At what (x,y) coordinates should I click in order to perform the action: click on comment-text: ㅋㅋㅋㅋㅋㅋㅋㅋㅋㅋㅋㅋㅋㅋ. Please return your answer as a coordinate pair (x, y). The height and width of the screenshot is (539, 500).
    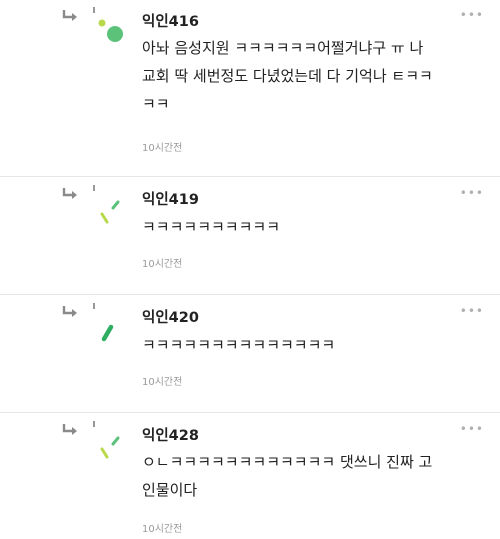
    Looking at the image, I should click on (239, 345).